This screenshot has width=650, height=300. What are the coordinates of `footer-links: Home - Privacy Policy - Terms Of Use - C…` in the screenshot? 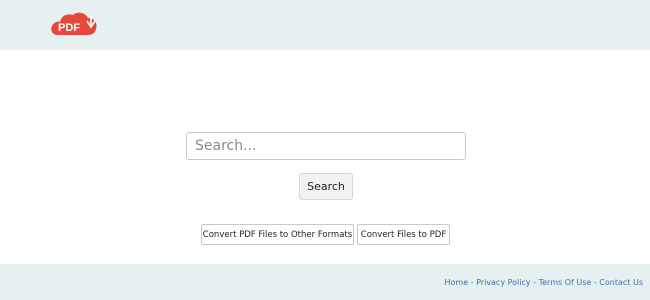 It's located at (543, 282).